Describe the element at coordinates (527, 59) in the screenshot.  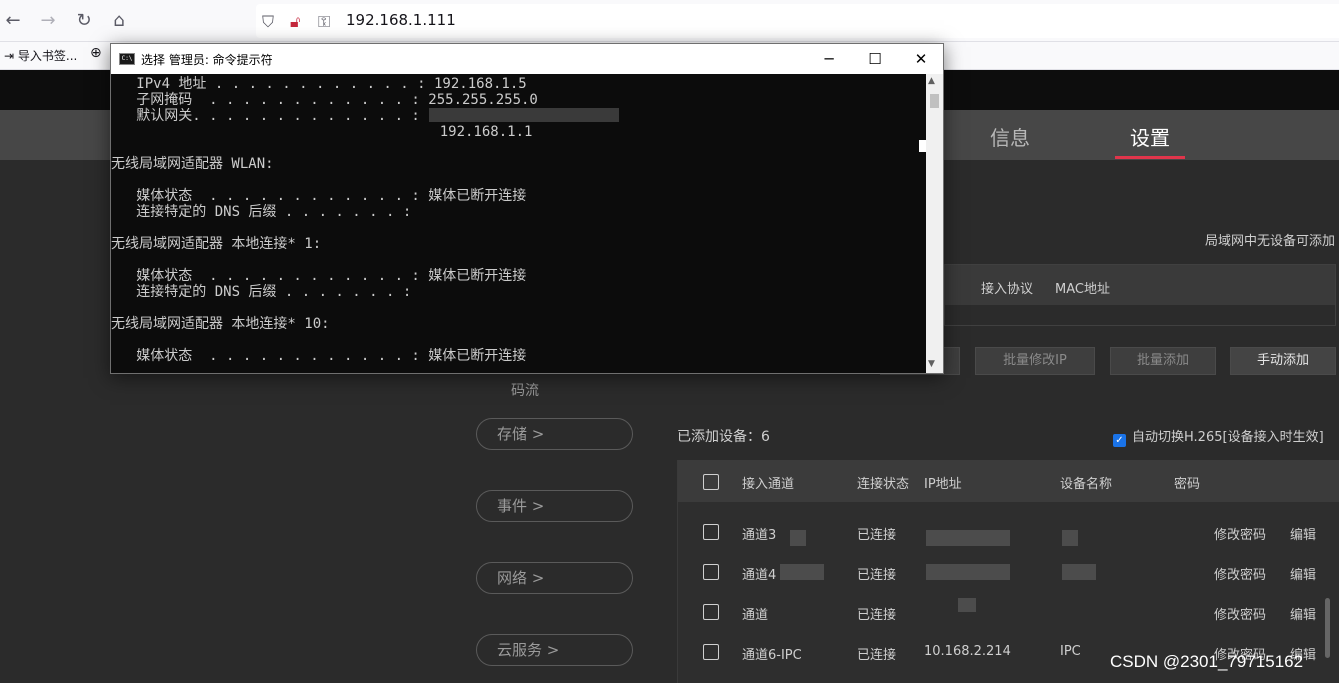
I see `cmd-titlebar: C:\ 选择 管理员: 命令提示符 ─ ☐ ✕` at that location.